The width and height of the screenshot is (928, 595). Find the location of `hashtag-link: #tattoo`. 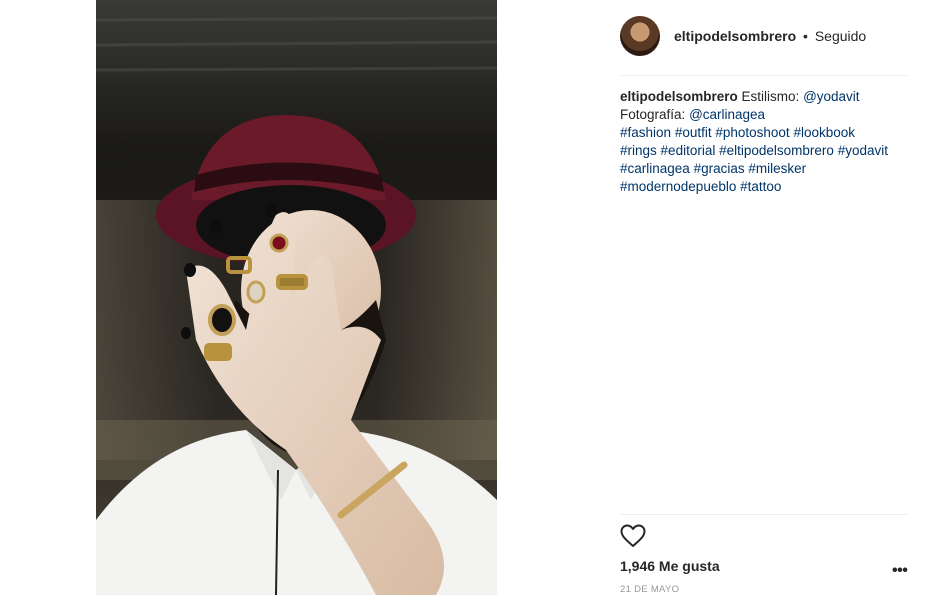

hashtag-link: #tattoo is located at coordinates (760, 186).